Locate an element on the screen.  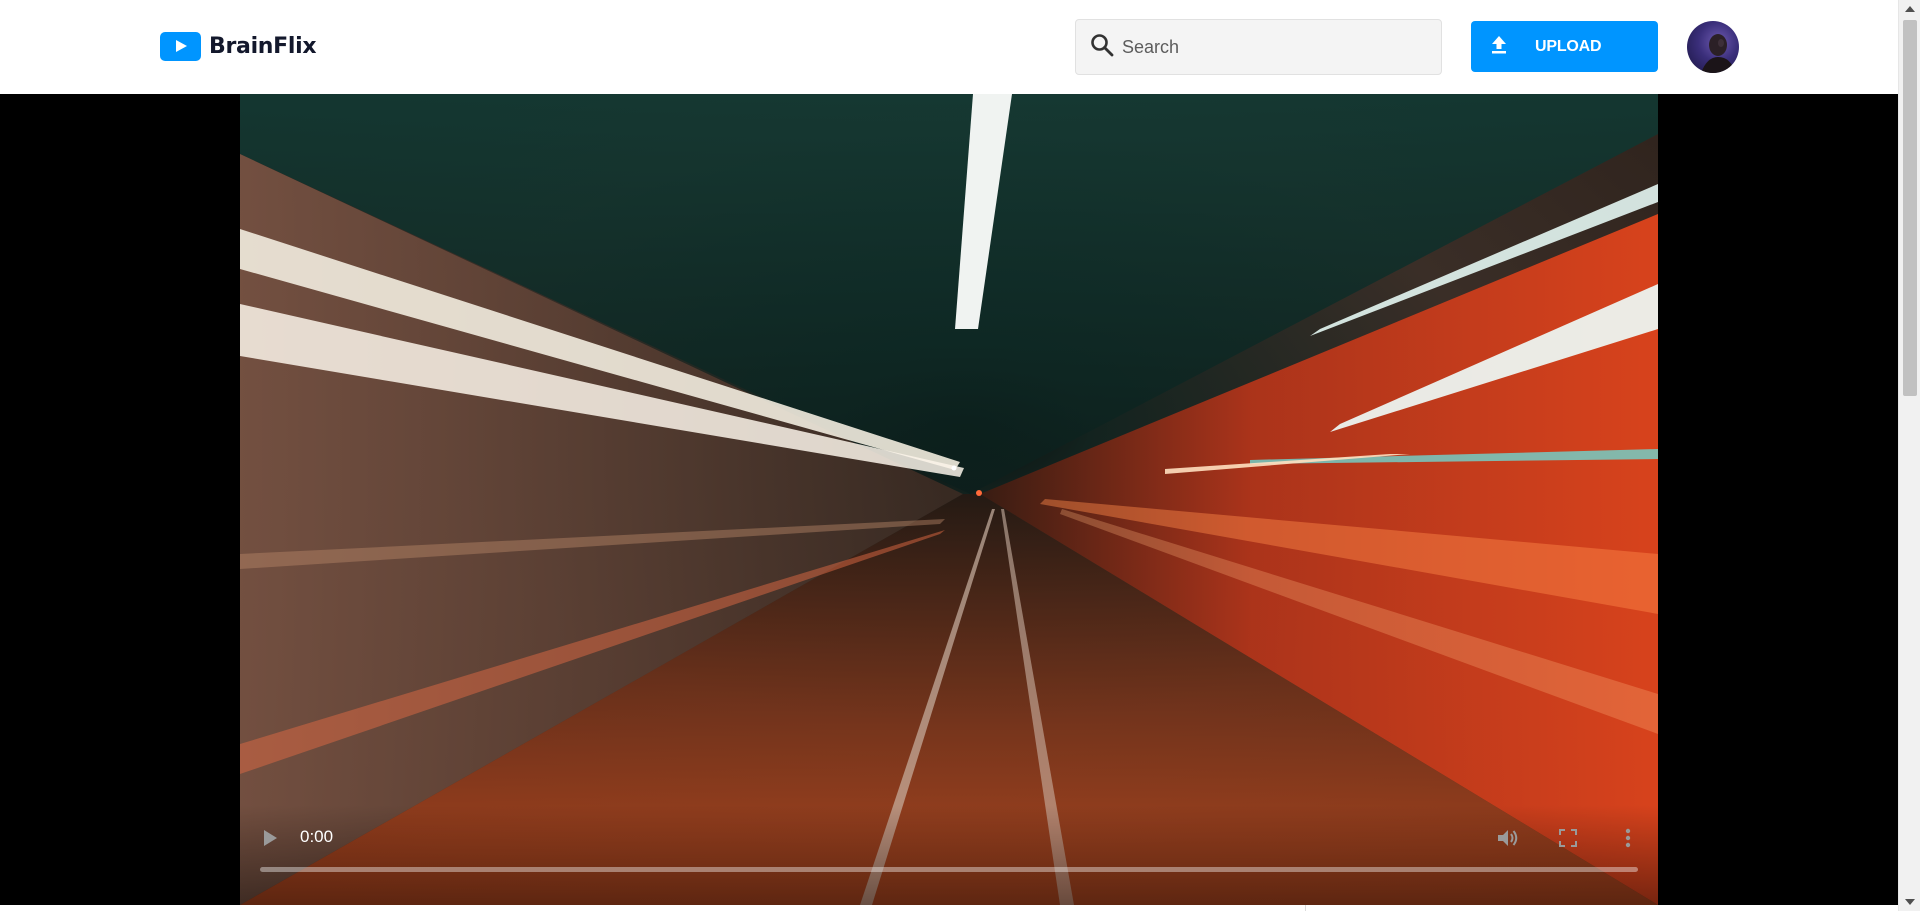
brand-name: BrainFlix is located at coordinates (263, 46).